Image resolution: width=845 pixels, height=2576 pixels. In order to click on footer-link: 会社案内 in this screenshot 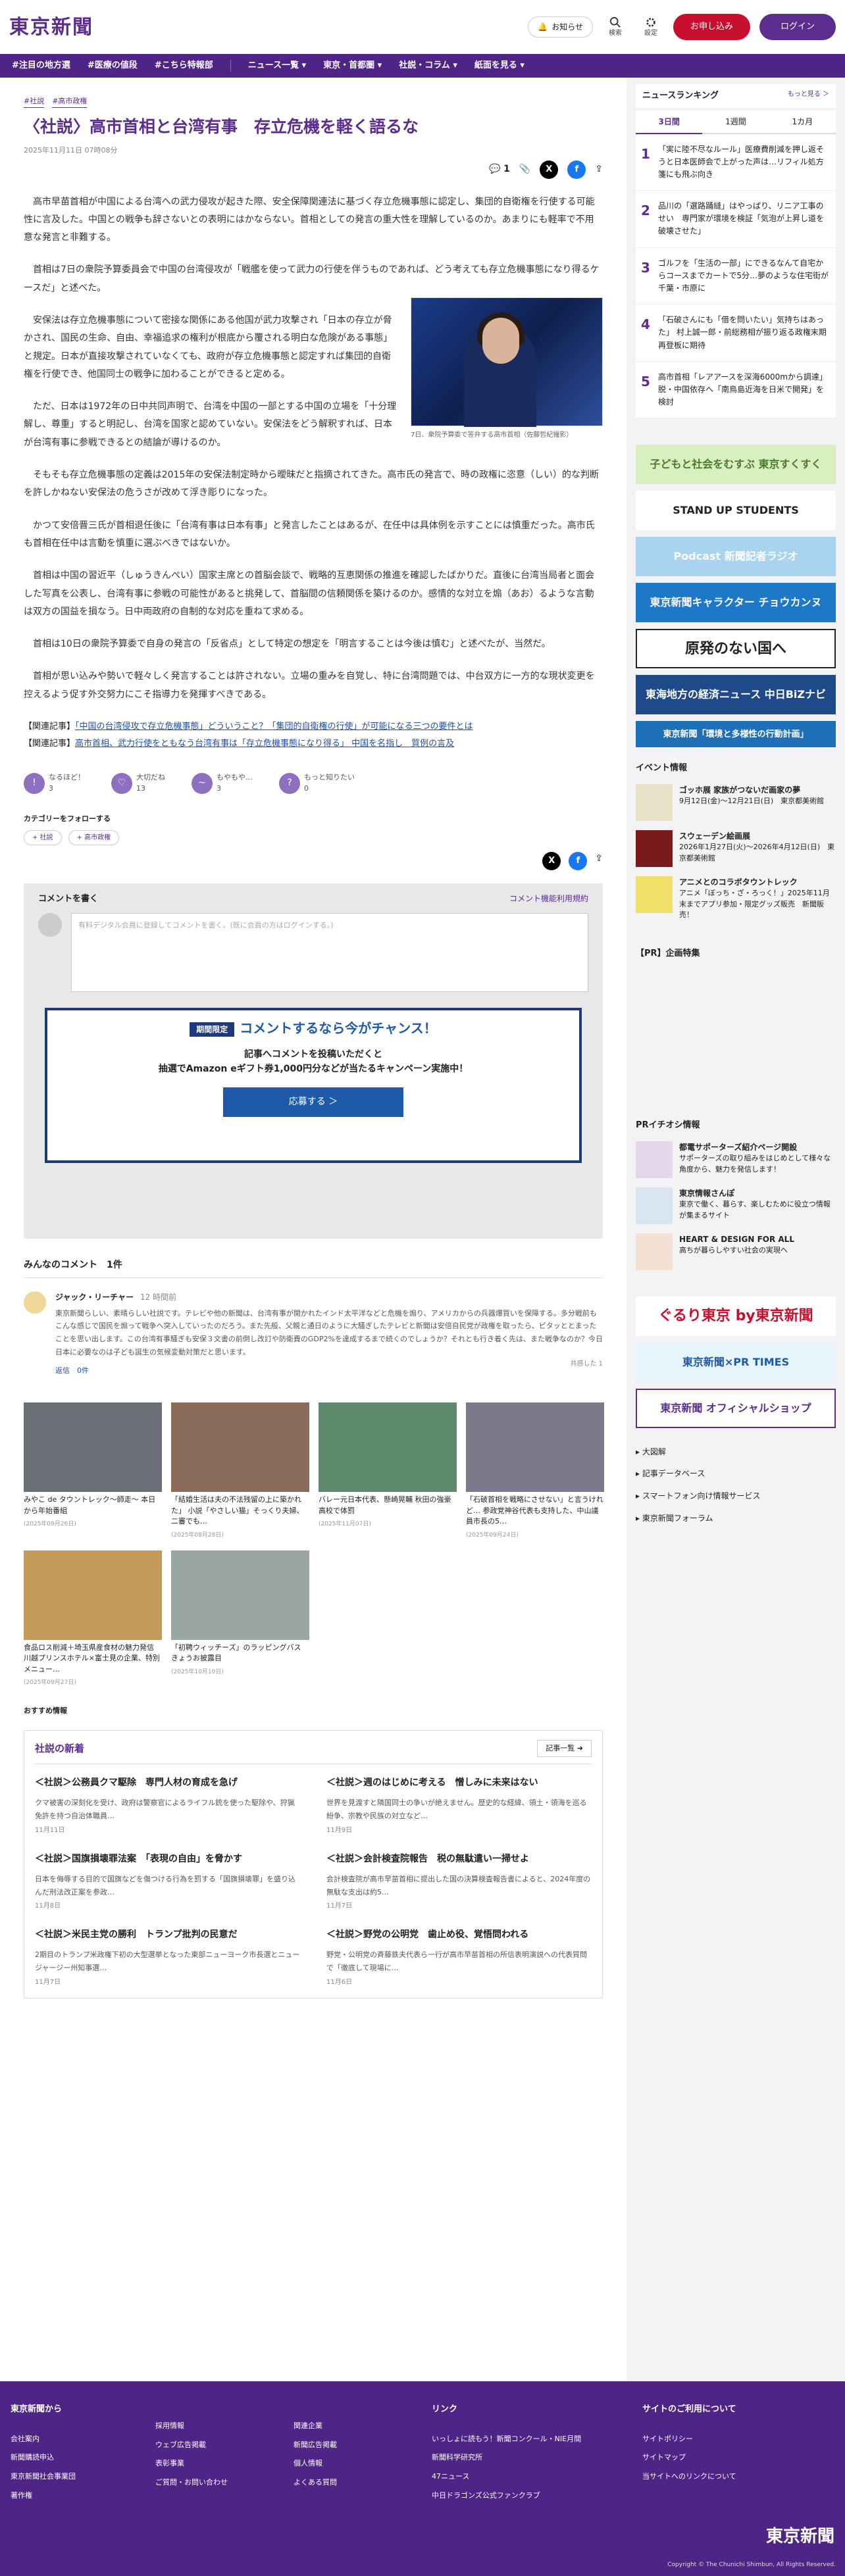, I will do `click(64, 2439)`.